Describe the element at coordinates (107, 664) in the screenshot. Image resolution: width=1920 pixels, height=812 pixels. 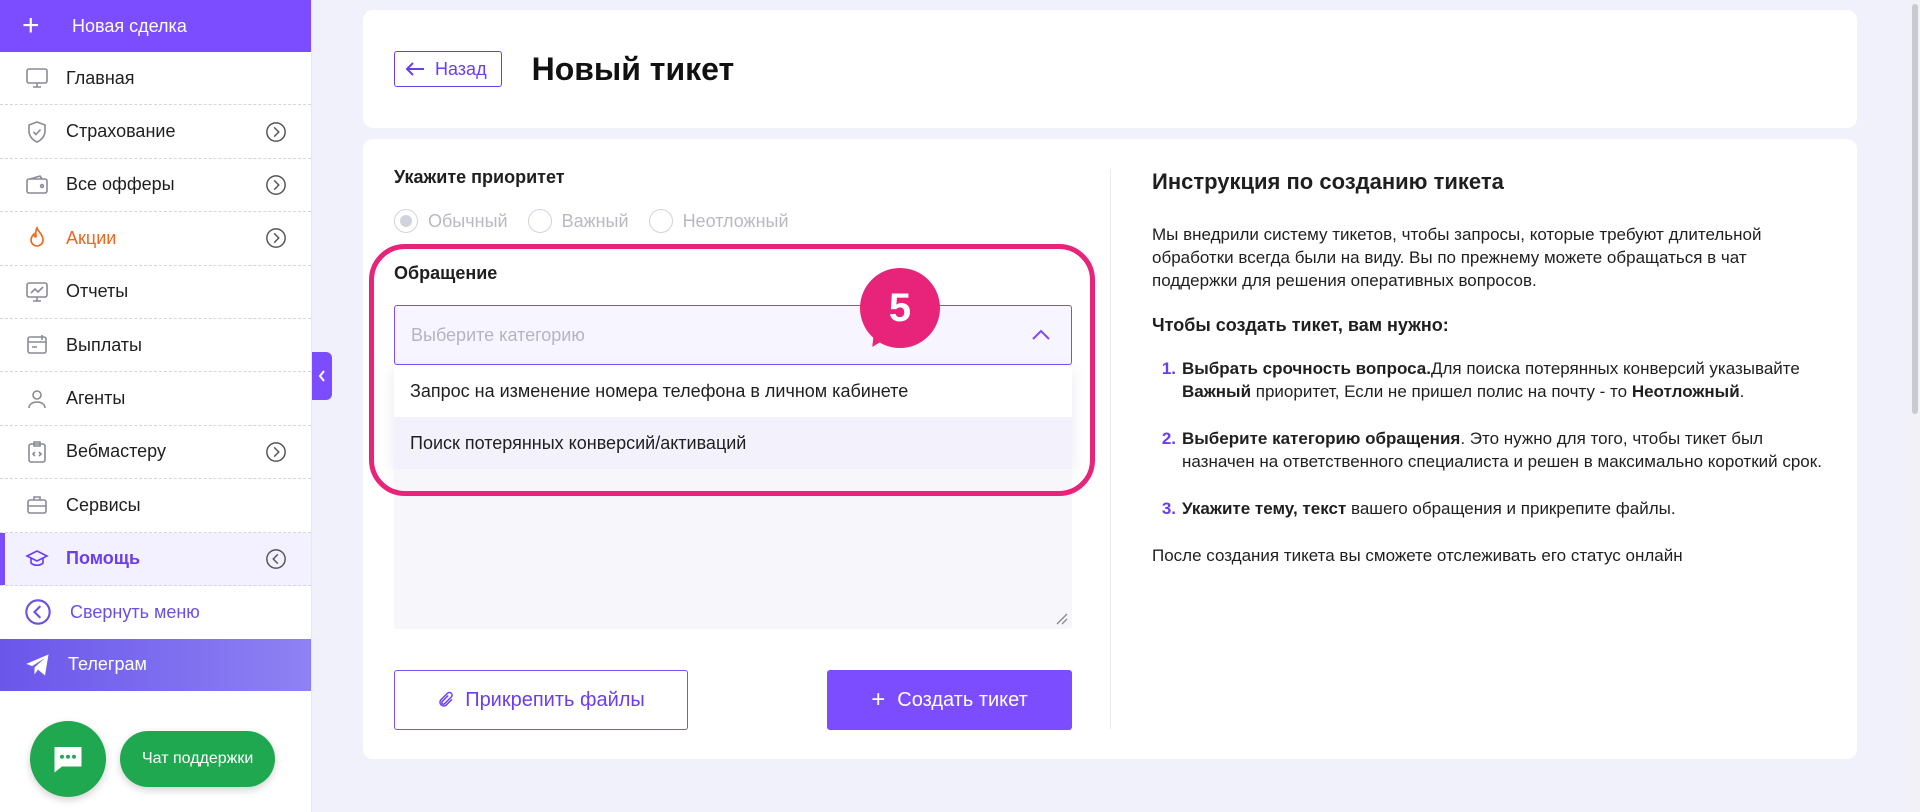
I see `telegram-label: Телеграм` at that location.